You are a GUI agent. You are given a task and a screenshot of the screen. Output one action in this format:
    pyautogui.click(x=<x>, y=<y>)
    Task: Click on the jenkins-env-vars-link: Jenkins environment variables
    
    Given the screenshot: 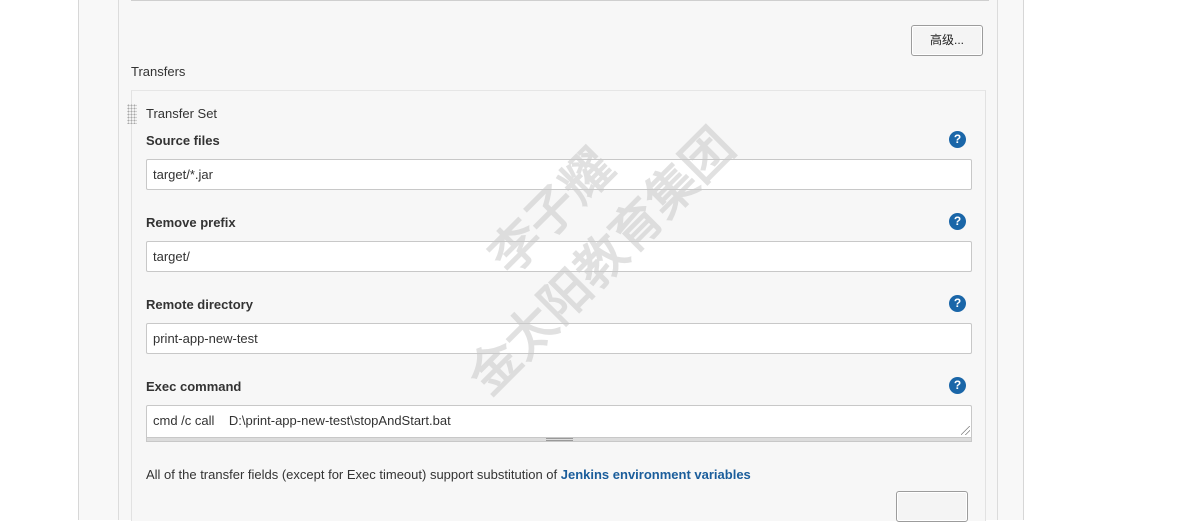 What is the action you would take?
    pyautogui.click(x=656, y=474)
    